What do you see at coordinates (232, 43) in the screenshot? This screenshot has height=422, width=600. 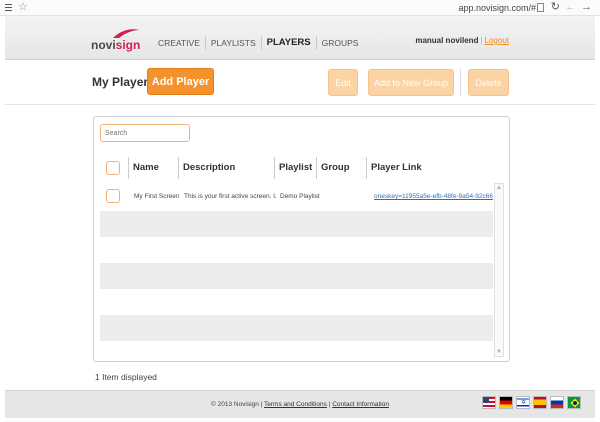 I see `nav-playlists: PLAYLISTS` at bounding box center [232, 43].